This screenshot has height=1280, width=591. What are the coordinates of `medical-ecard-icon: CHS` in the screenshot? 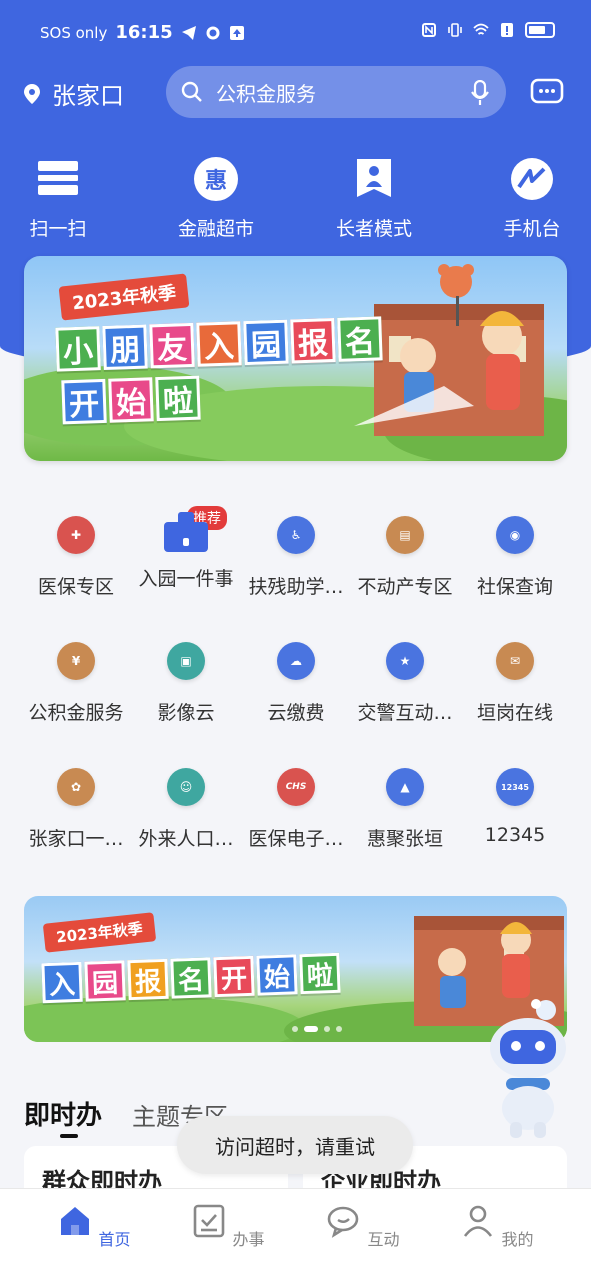 It's located at (296, 787).